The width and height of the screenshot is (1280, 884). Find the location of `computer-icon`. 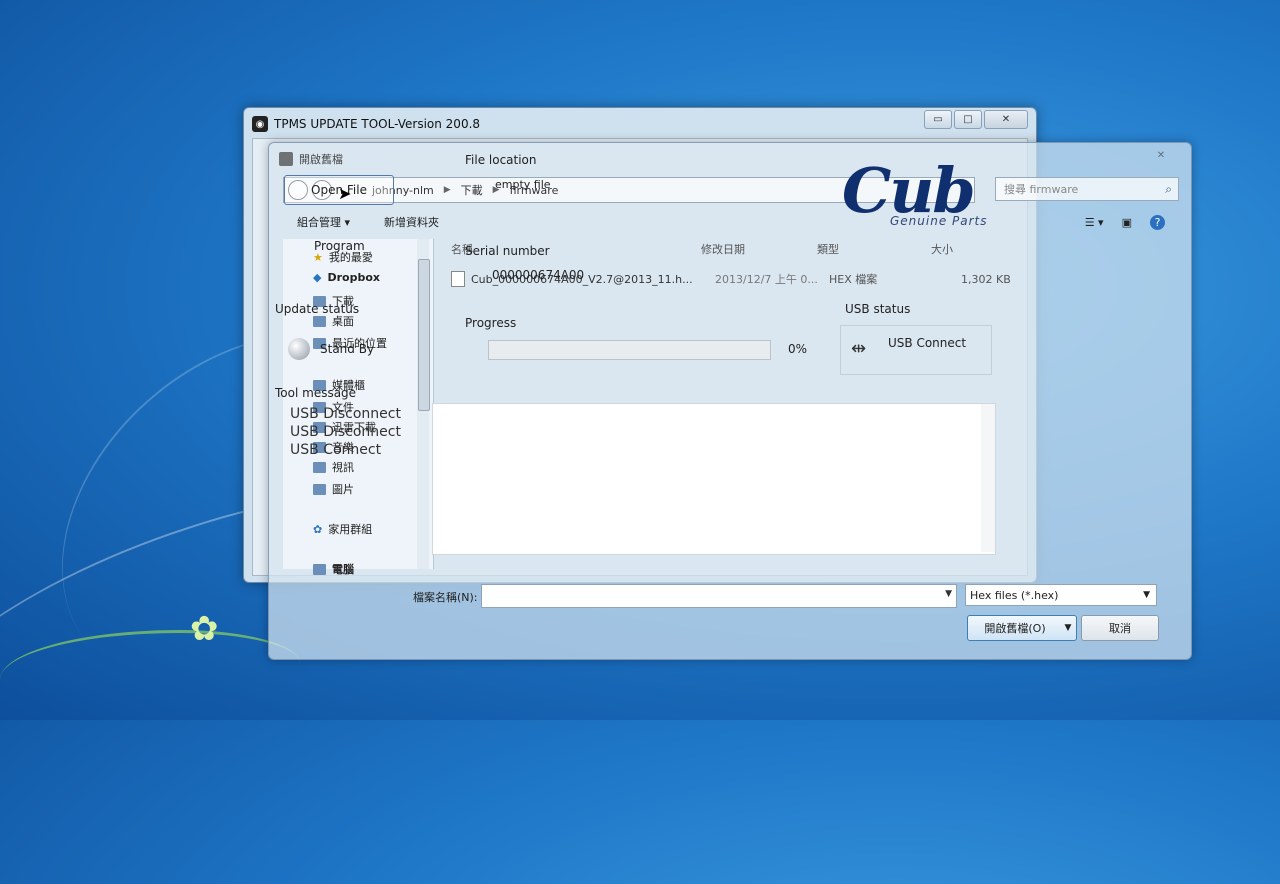

computer-icon is located at coordinates (319, 569).